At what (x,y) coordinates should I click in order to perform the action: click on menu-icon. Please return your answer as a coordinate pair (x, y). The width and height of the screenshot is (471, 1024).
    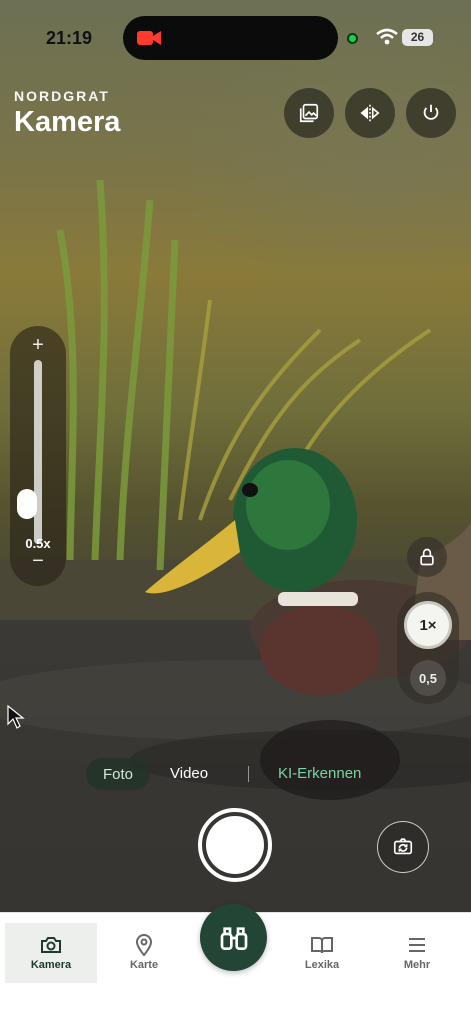
    Looking at the image, I should click on (417, 945).